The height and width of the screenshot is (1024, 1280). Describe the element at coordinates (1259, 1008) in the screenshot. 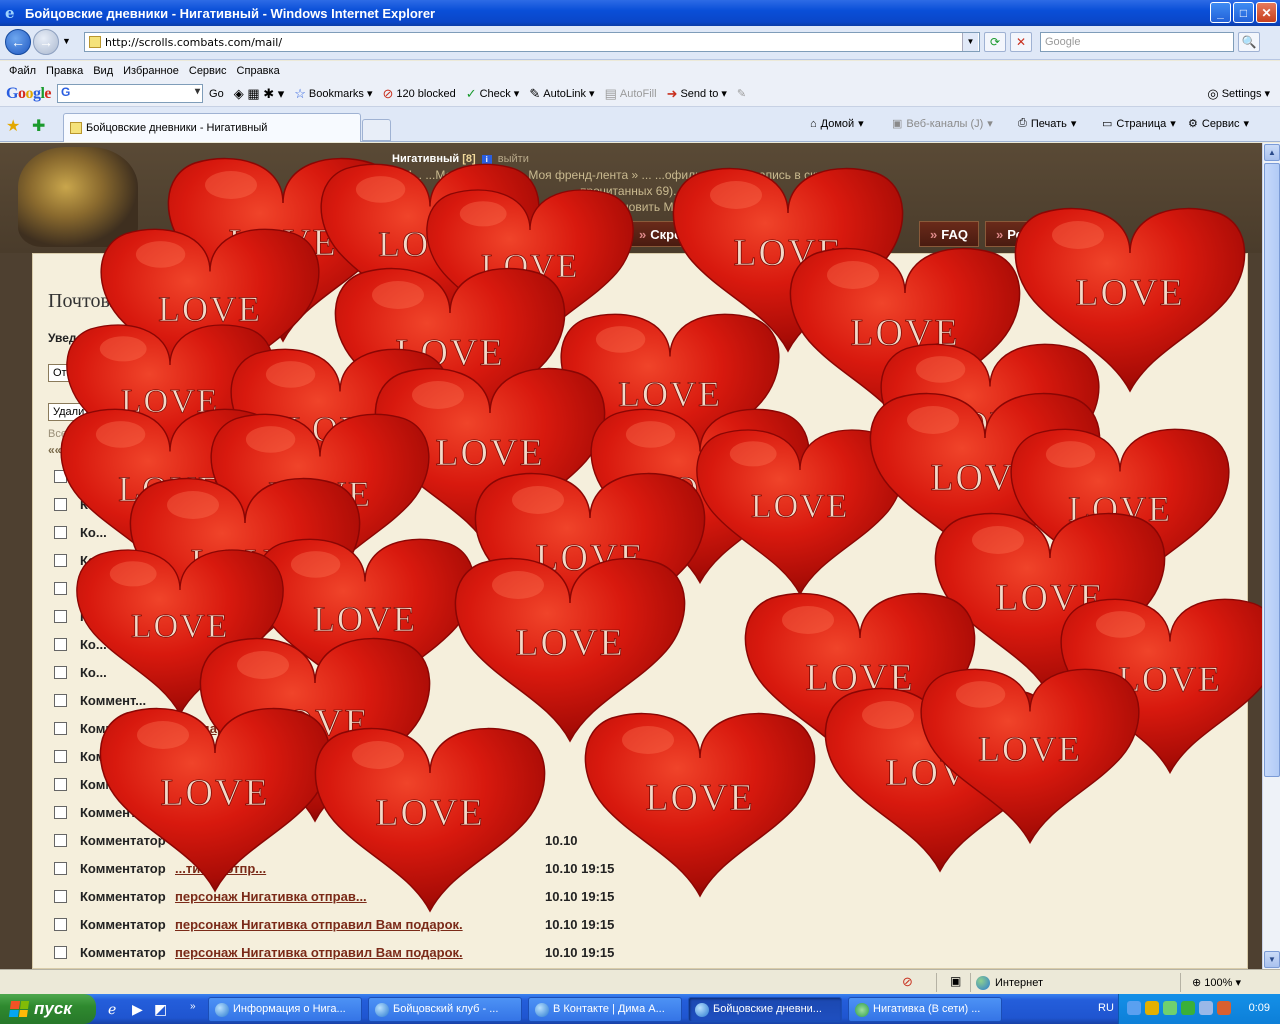

I see `clock: 0:09` at that location.